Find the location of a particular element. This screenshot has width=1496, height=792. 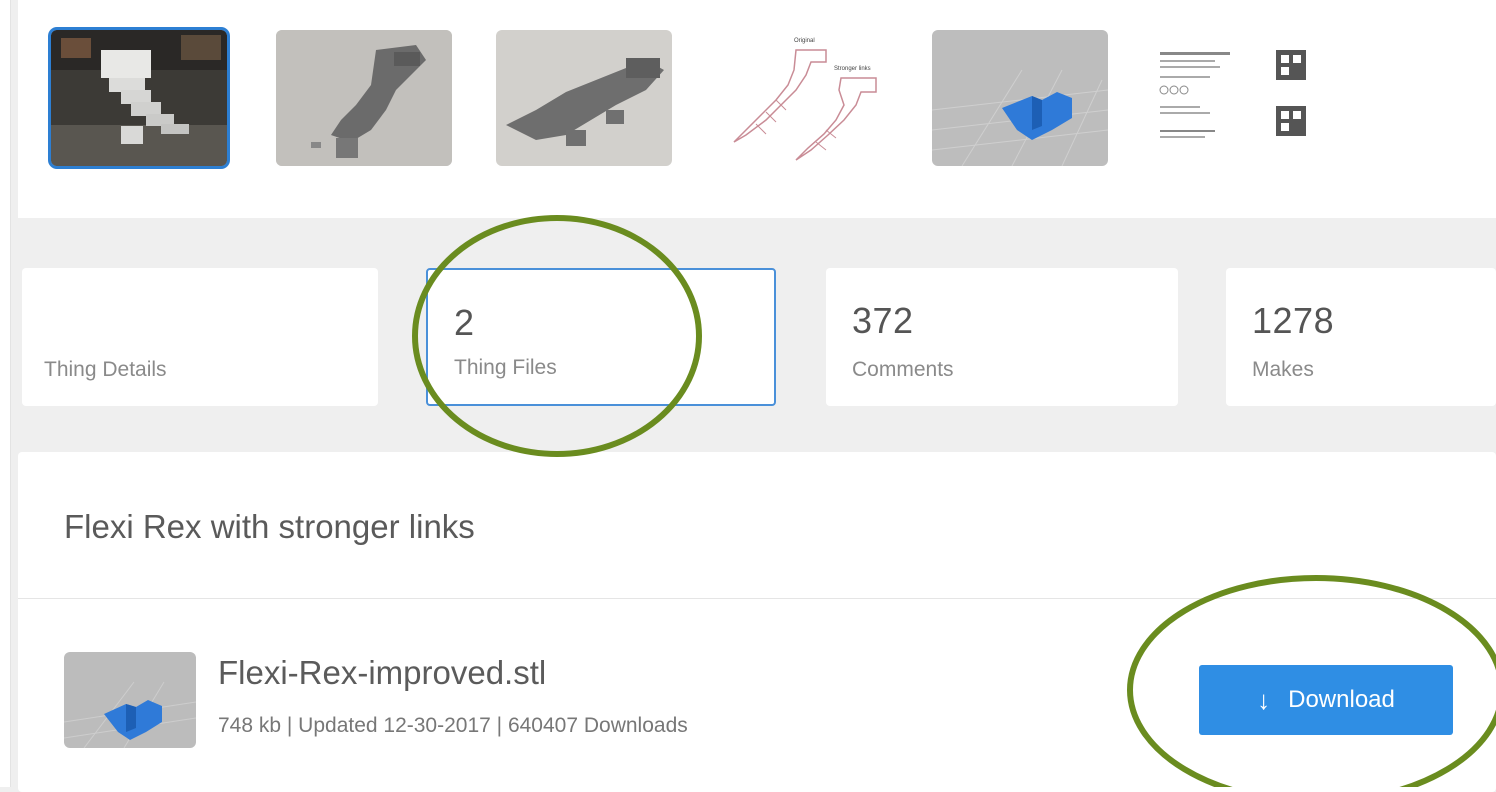

tab-label: Thing Files is located at coordinates (505, 367).